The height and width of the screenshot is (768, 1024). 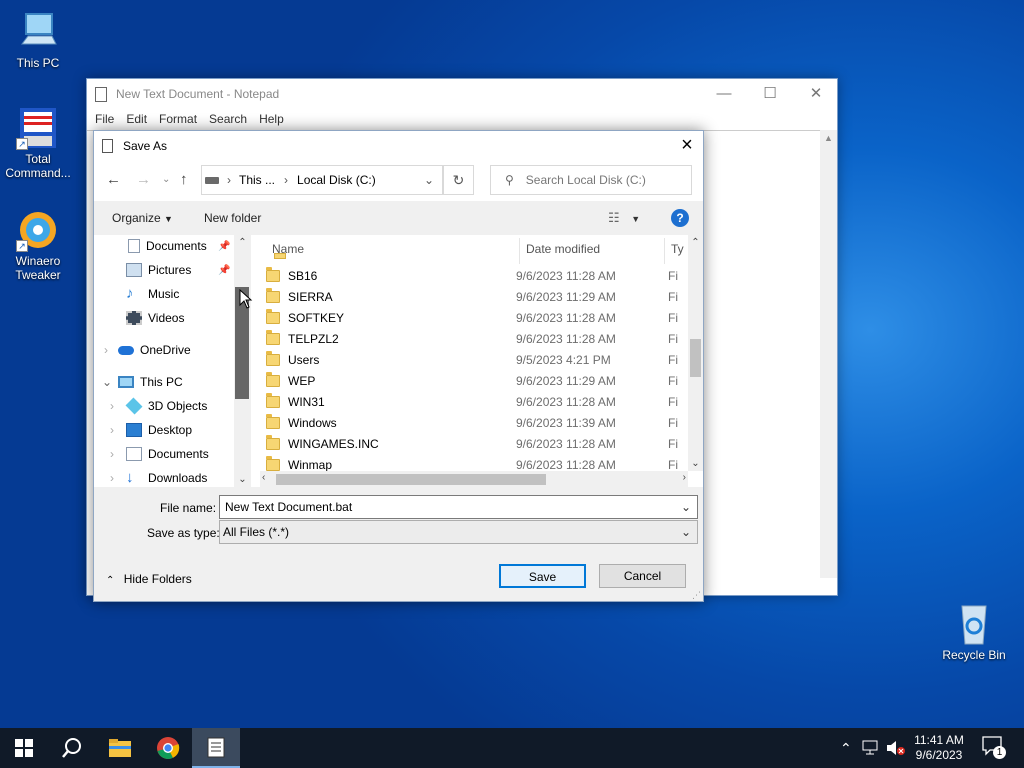 I want to click on volume-muted-icon, so click(x=896, y=748).